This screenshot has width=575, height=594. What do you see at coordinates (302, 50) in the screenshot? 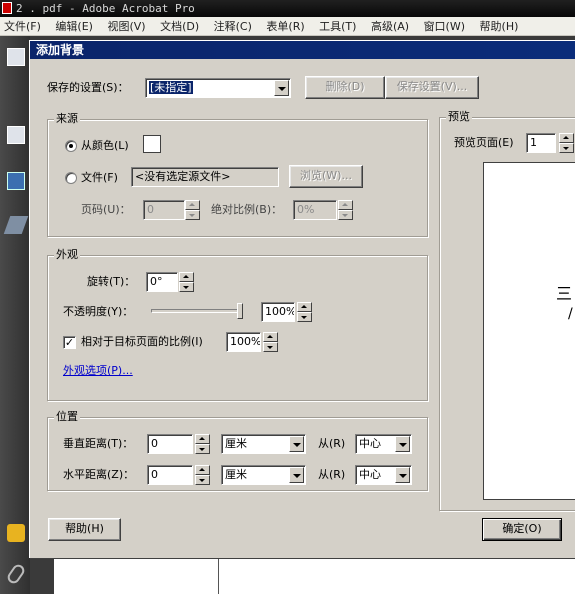
I see `dialog-title: 添加背景` at bounding box center [302, 50].